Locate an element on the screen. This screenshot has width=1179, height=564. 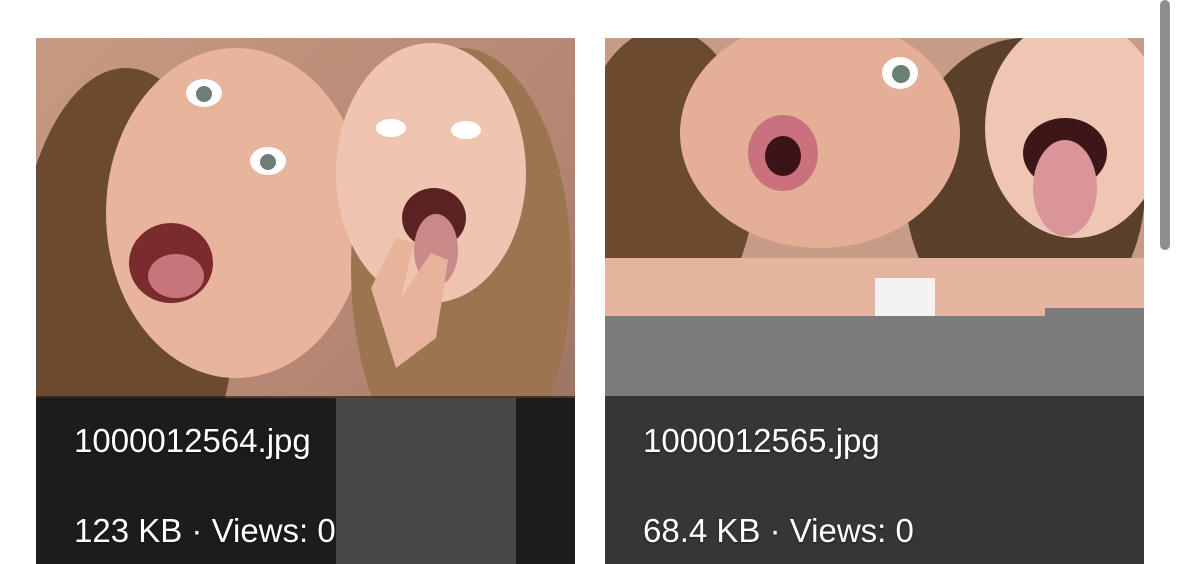
attachment-filename: 1000012564.jpg is located at coordinates (192, 441).